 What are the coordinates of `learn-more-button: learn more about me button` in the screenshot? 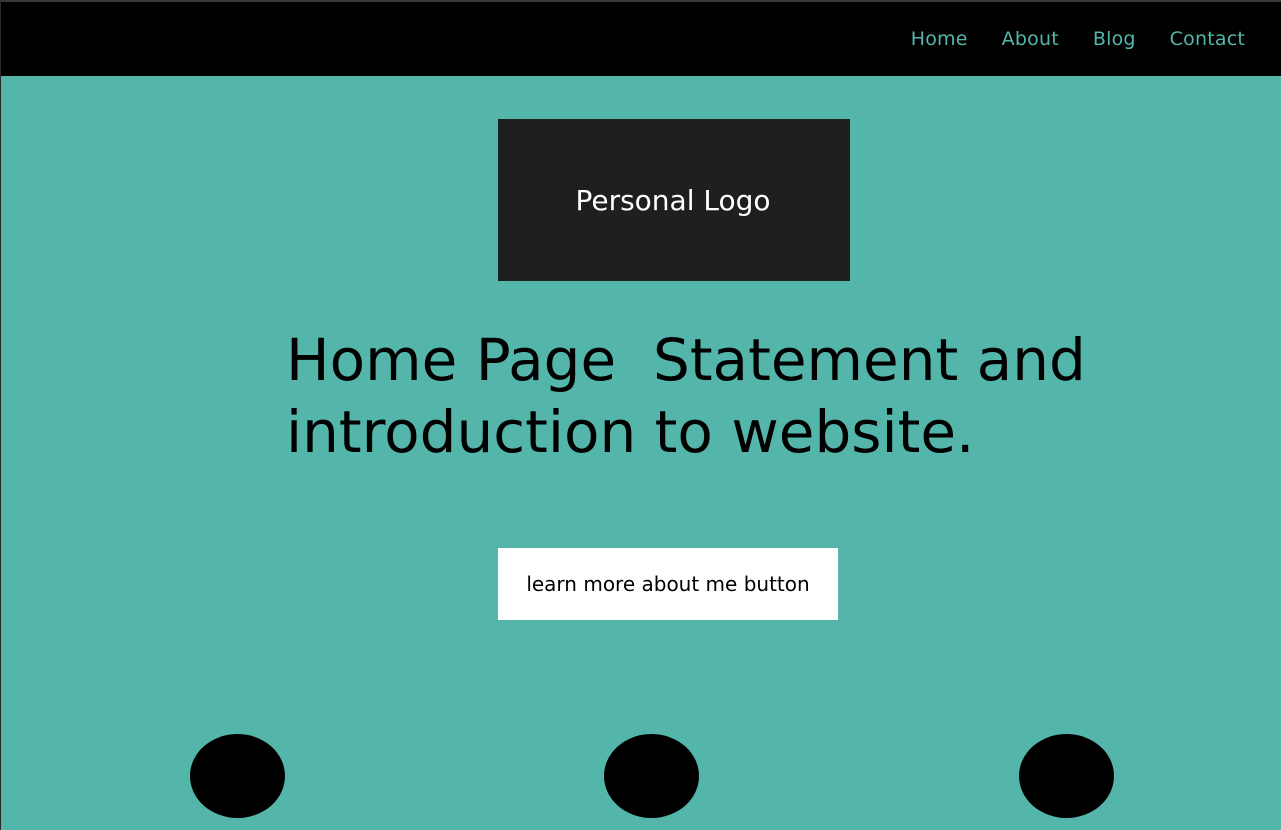 It's located at (668, 584).